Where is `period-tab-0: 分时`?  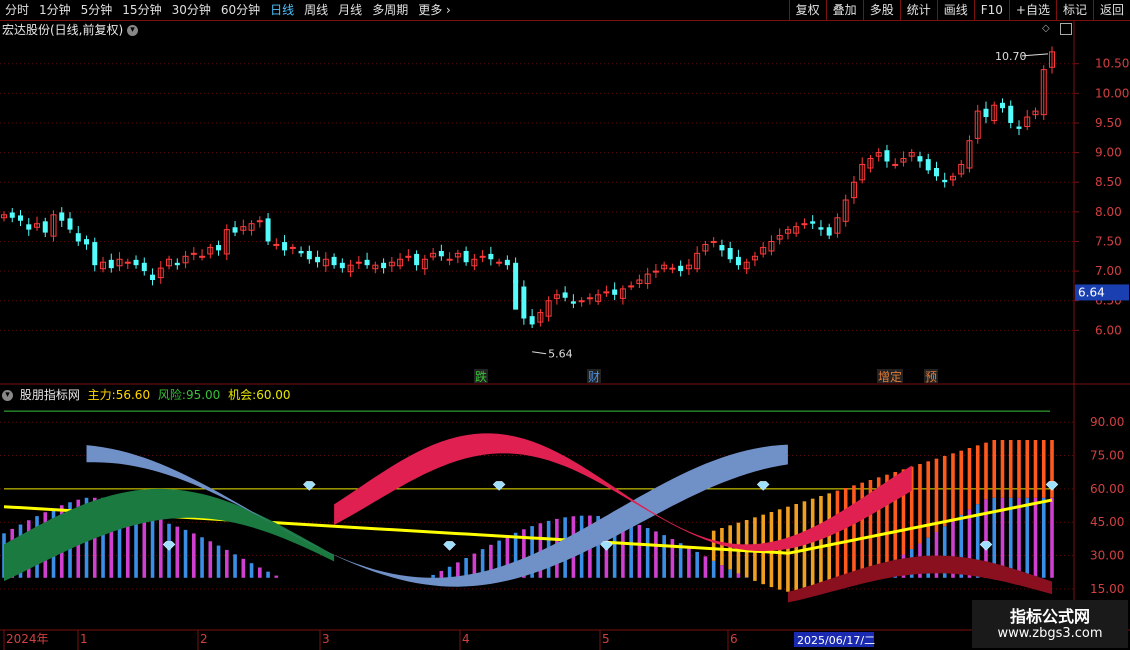
period-tab-0: 分时 is located at coordinates (17, 10).